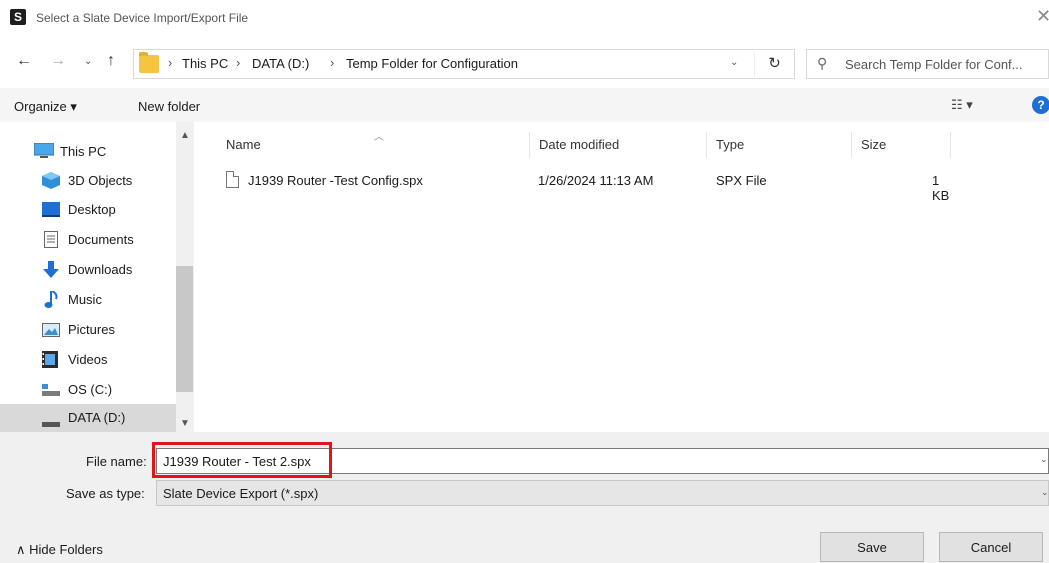 The height and width of the screenshot is (563, 1049). I want to click on column-header-name: Name, so click(243, 144).